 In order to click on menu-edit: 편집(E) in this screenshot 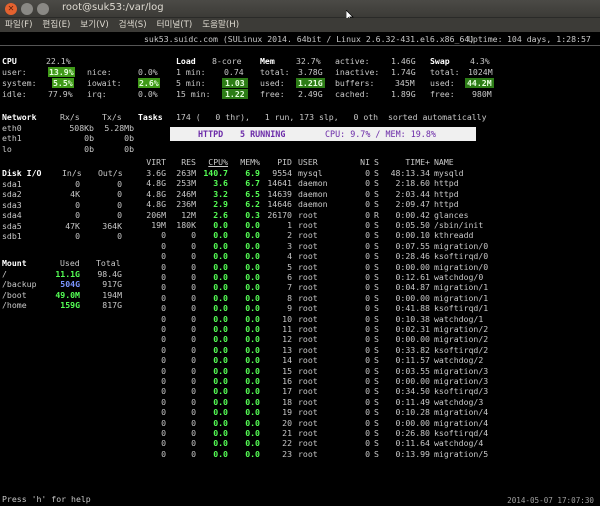, I will do `click(56, 25)`.